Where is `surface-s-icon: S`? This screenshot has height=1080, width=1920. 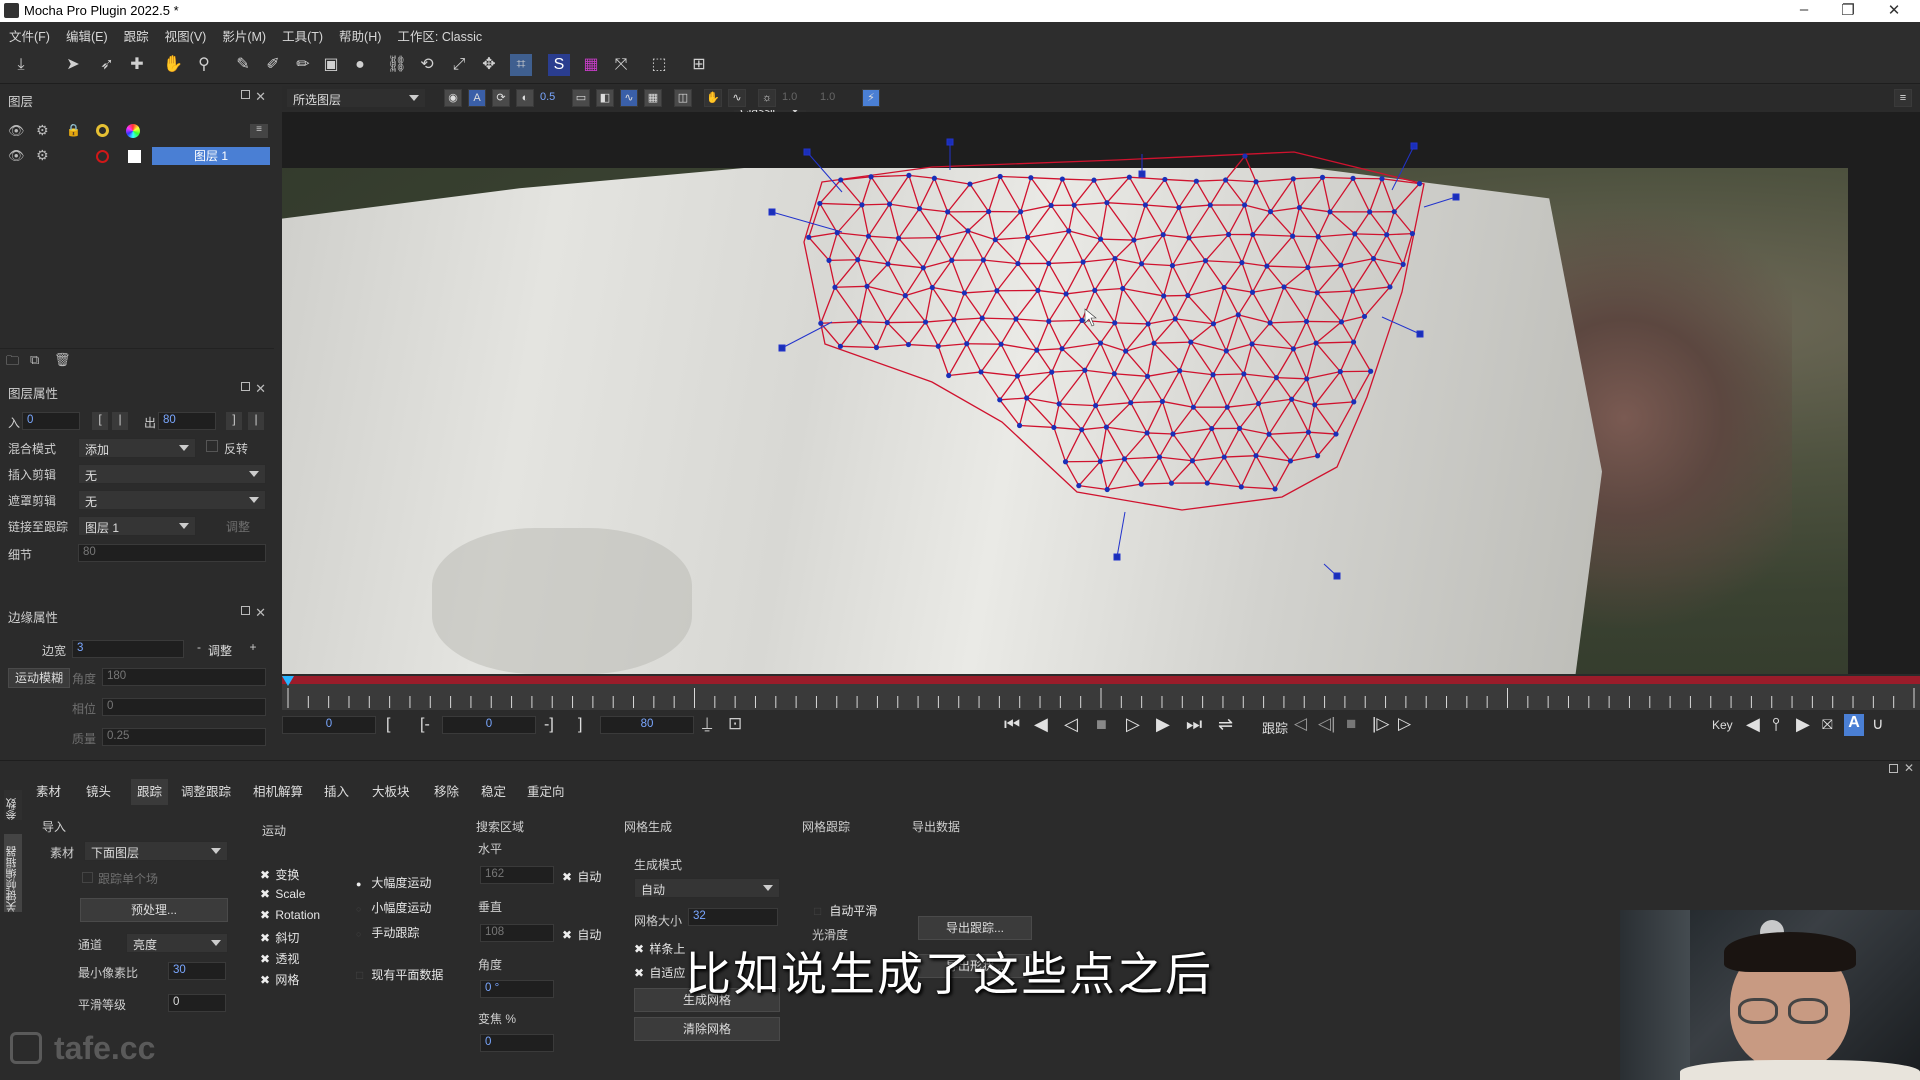
surface-s-icon: S is located at coordinates (559, 65).